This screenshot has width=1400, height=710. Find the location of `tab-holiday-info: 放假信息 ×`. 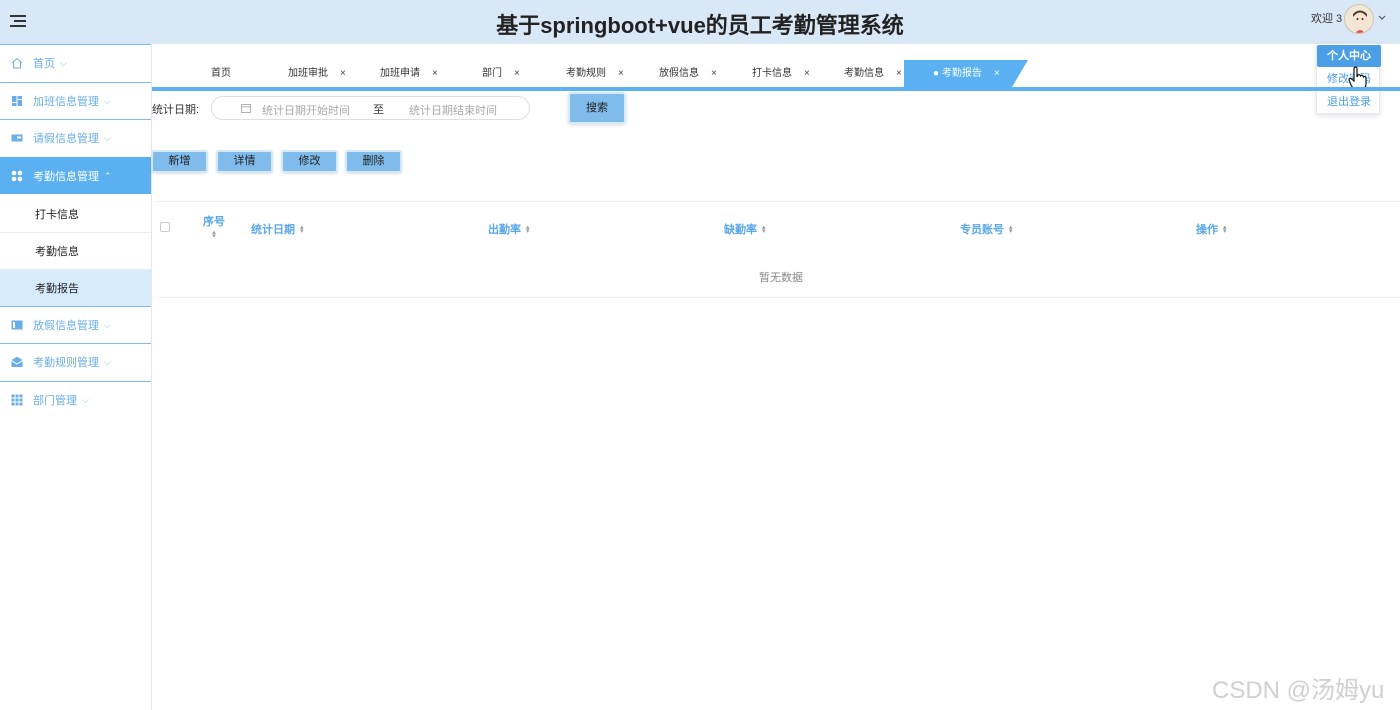

tab-holiday-info: 放假信息 × is located at coordinates (688, 73).